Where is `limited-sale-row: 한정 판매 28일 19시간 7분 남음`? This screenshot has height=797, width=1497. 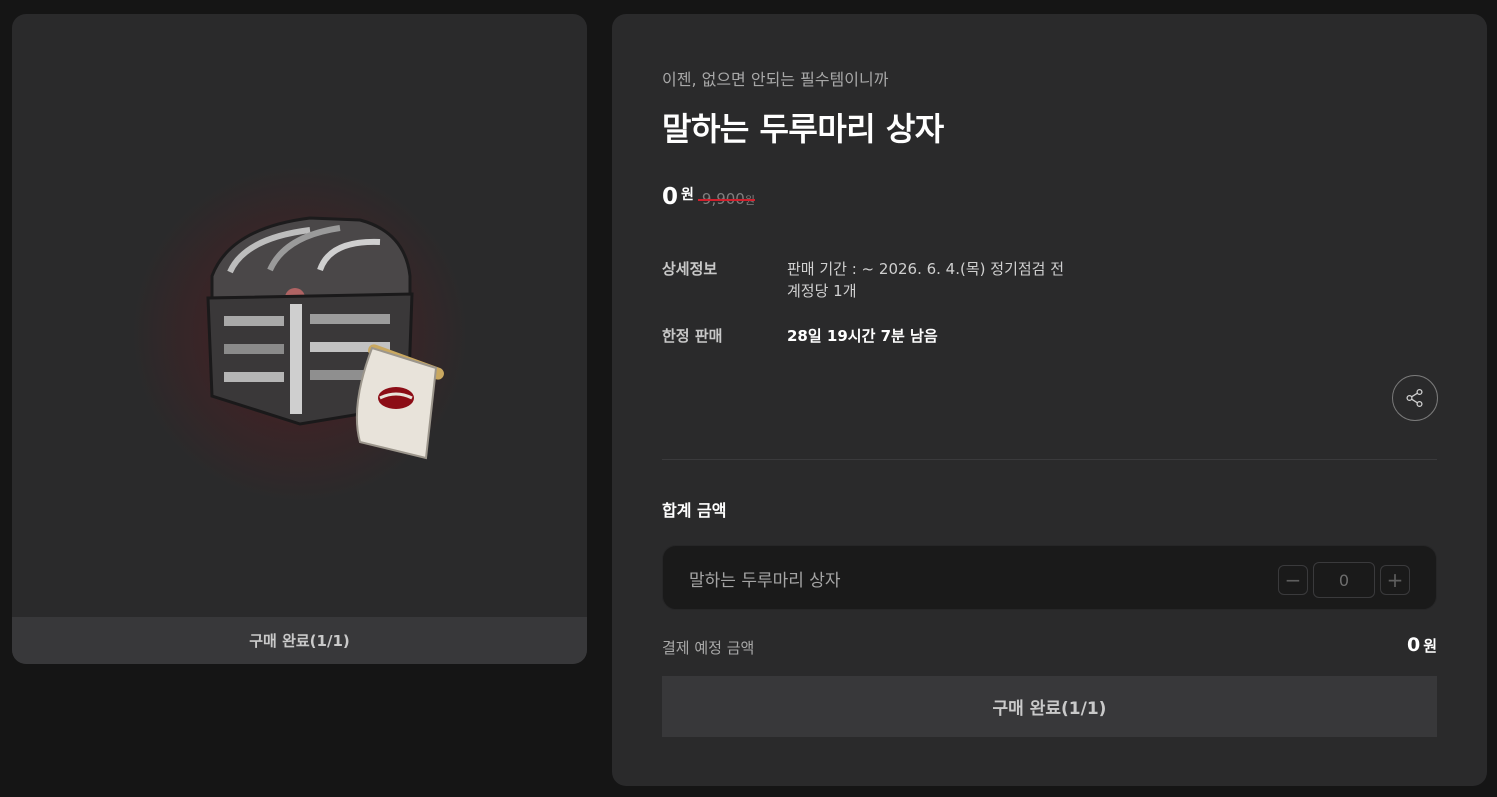 limited-sale-row: 한정 판매 28일 19시간 7분 남음 is located at coordinates (800, 336).